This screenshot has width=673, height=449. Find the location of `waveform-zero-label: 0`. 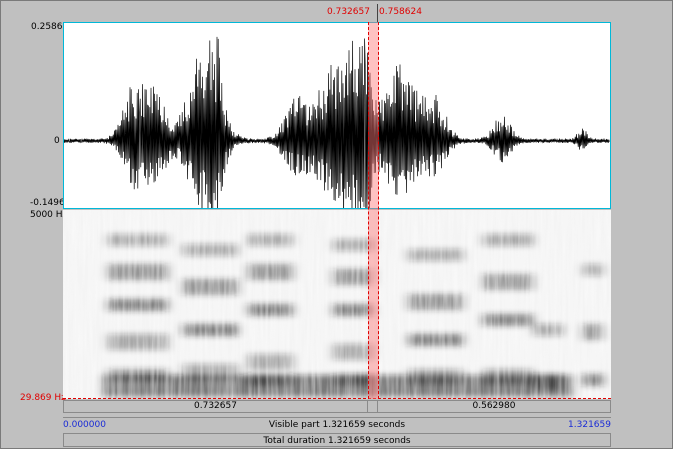

waveform-zero-label: 0 is located at coordinates (57, 141).